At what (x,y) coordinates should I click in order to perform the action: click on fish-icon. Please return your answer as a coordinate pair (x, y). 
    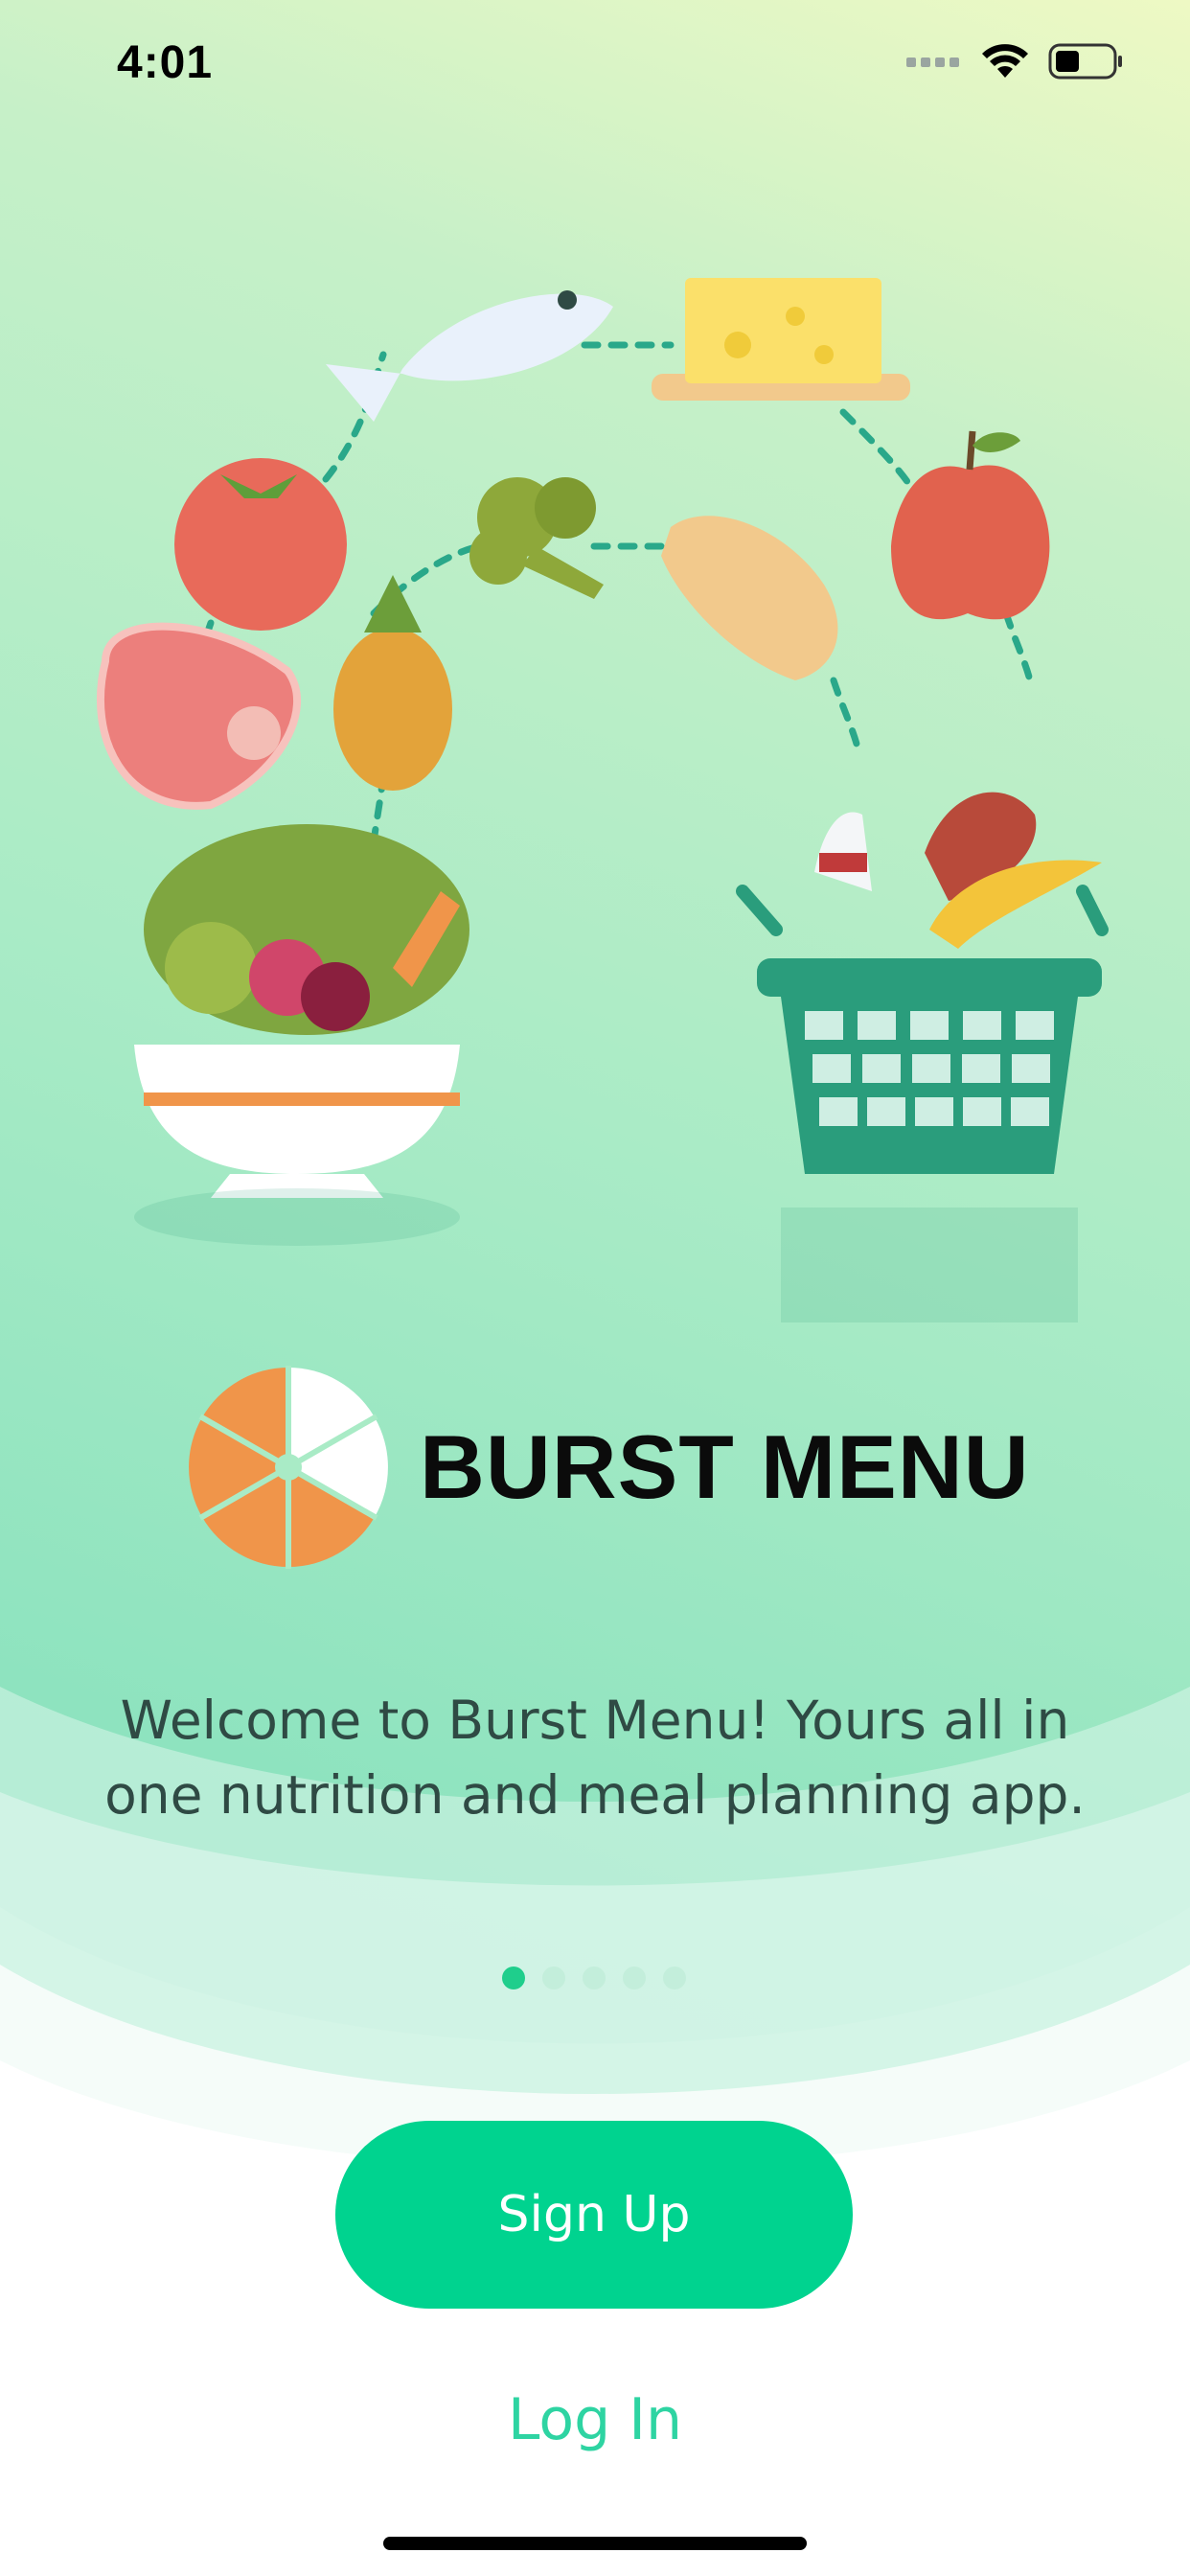
    Looking at the image, I should click on (470, 356).